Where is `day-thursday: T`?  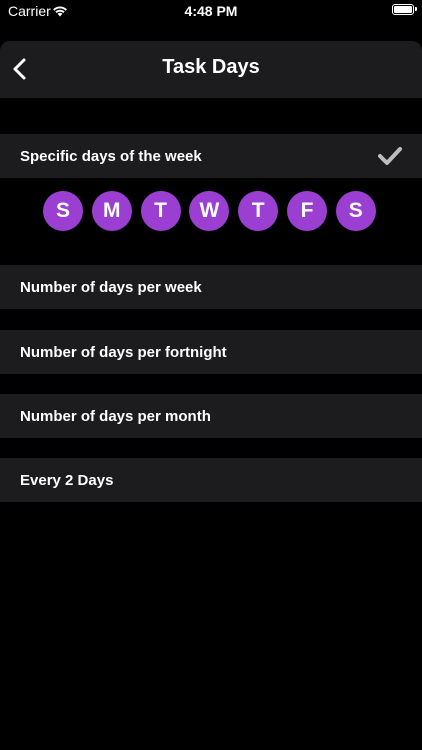 day-thursday: T is located at coordinates (258, 211).